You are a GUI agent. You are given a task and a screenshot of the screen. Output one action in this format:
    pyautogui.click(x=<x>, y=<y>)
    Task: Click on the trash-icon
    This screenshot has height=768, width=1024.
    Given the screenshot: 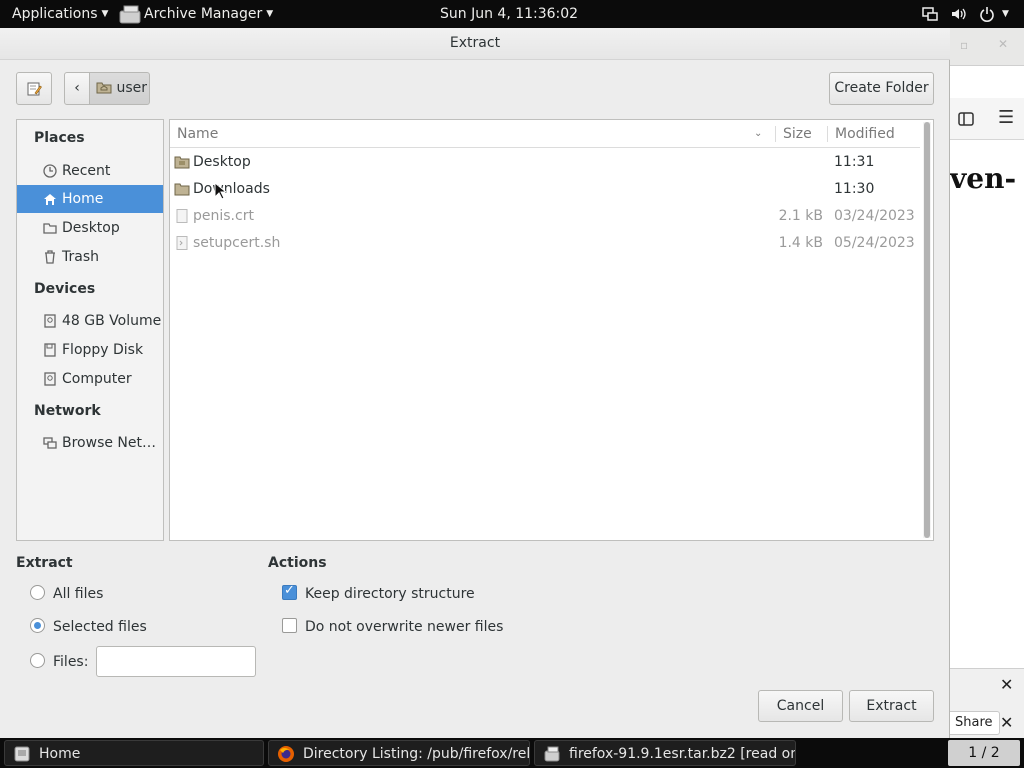 What is the action you would take?
    pyautogui.click(x=50, y=257)
    